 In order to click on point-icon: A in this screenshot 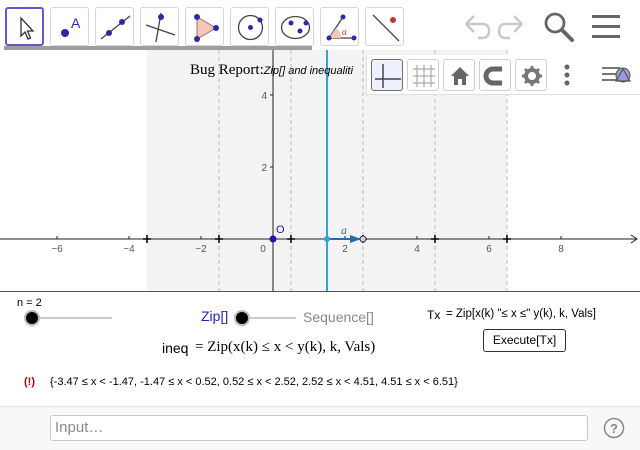, I will do `click(71, 26)`.